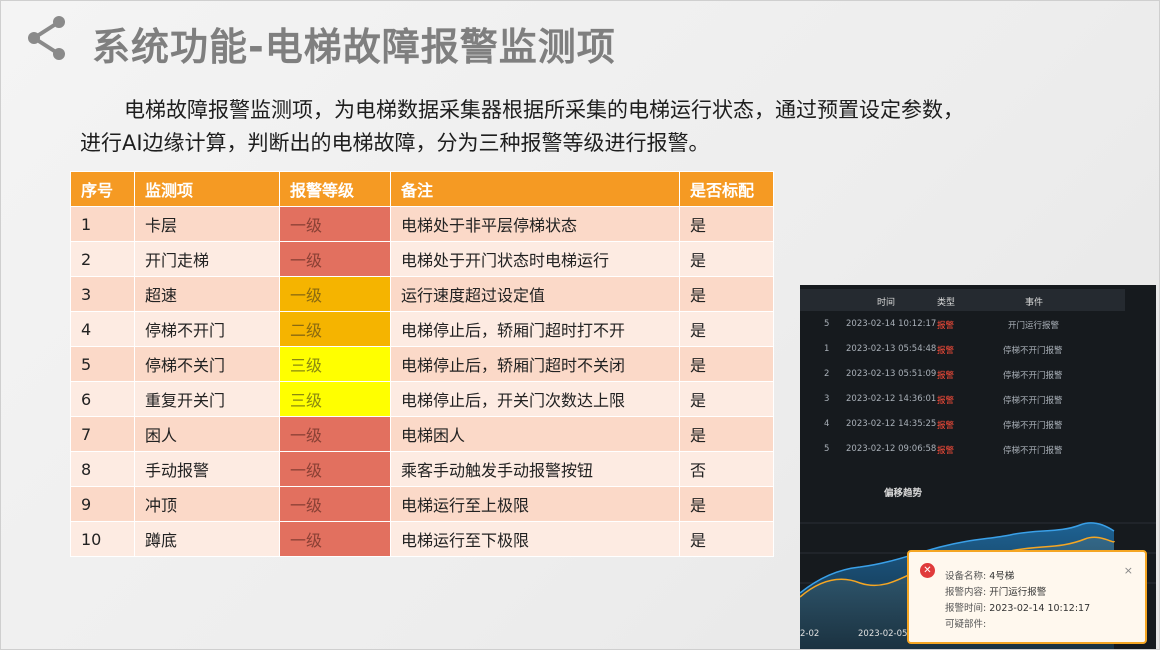  Describe the element at coordinates (207, 434) in the screenshot. I see `cell-item: 困人` at that location.